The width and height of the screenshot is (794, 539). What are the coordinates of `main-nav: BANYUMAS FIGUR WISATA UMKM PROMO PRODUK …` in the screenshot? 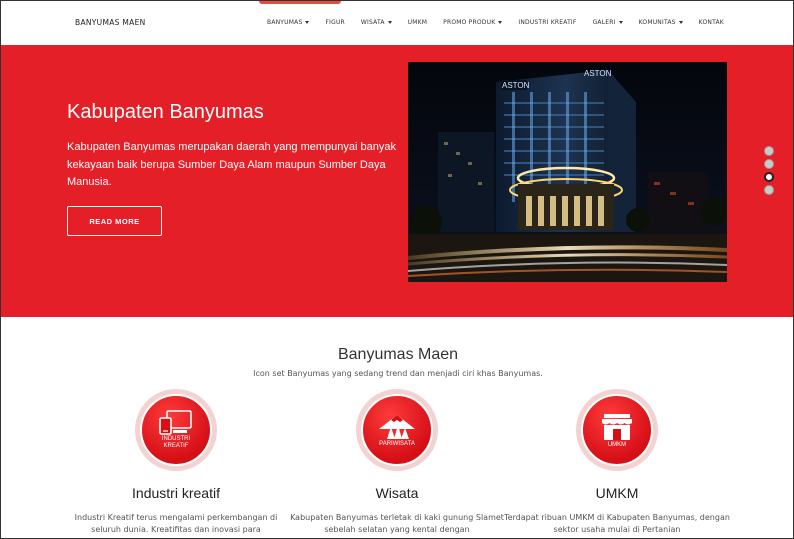 It's located at (503, 22).